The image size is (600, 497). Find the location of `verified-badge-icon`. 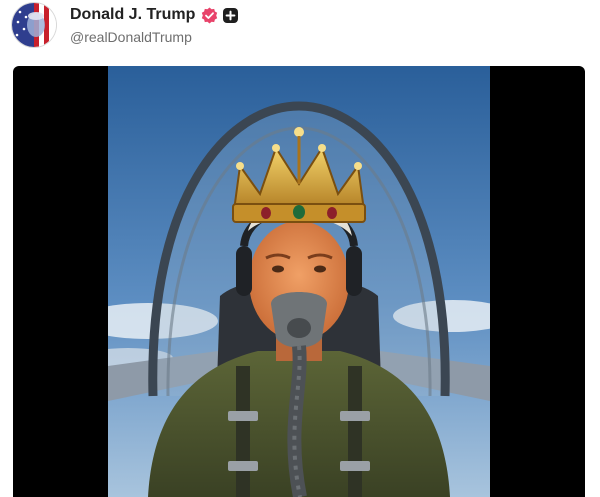

verified-badge-icon is located at coordinates (209, 15).